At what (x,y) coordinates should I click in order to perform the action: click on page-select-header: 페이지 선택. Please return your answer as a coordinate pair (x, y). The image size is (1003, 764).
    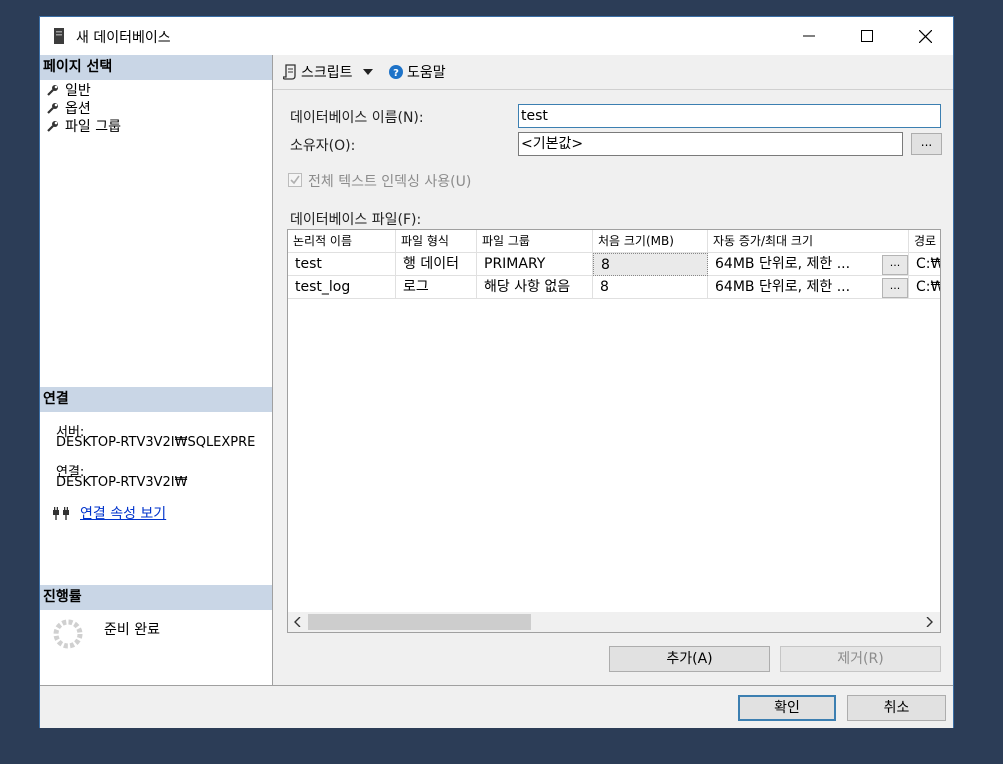
    Looking at the image, I should click on (156, 67).